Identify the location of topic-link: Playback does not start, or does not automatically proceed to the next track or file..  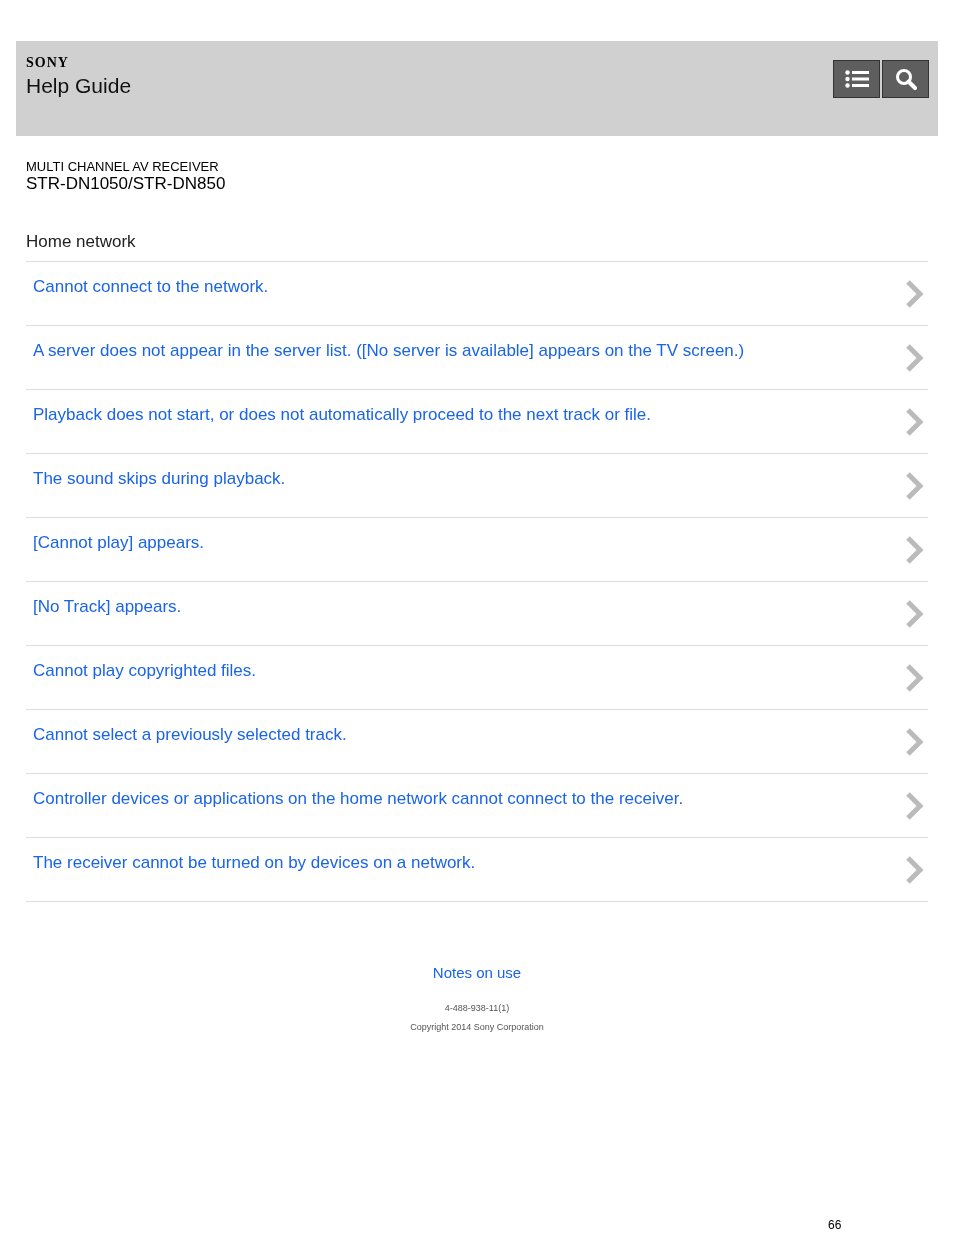
(477, 422).